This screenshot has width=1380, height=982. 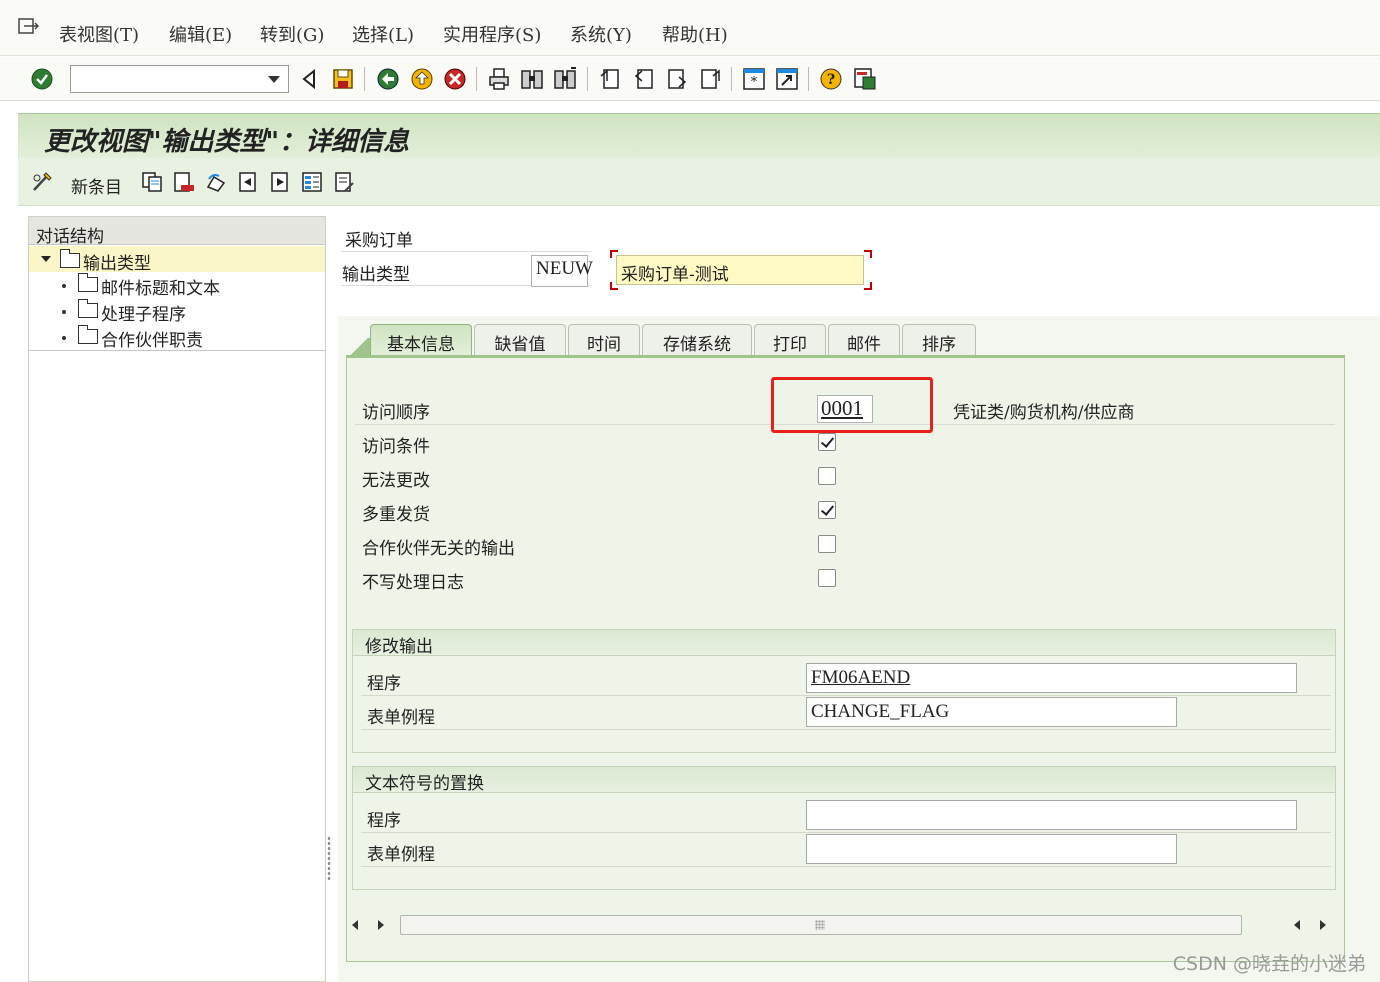 I want to click on multiple-issue-checkbox, so click(x=827, y=510).